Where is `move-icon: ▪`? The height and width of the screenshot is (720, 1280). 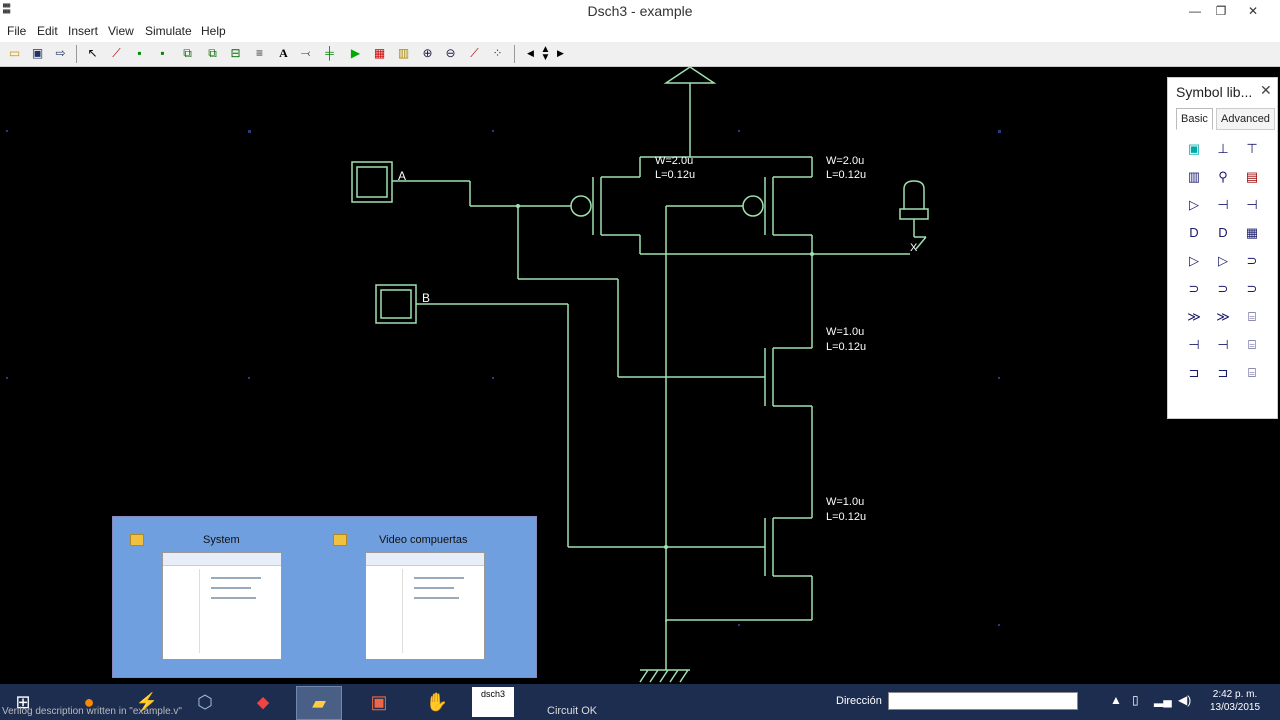 move-icon: ▪ is located at coordinates (162, 53).